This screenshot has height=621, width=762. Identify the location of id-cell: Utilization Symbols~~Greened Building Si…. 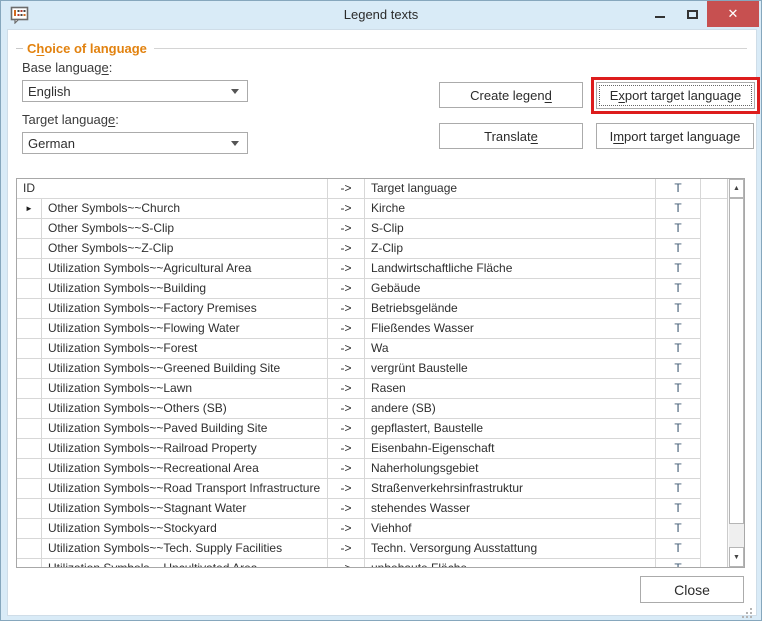
(185, 369).